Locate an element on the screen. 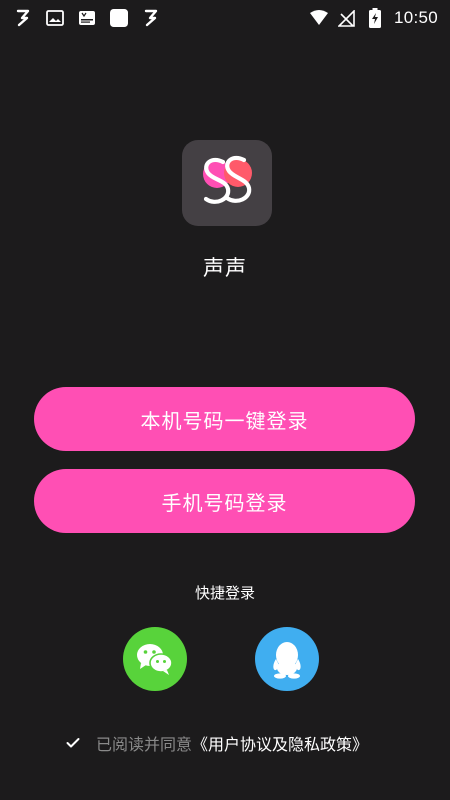 The height and width of the screenshot is (800, 450). status-right-icons: 10:50 is located at coordinates (373, 18).